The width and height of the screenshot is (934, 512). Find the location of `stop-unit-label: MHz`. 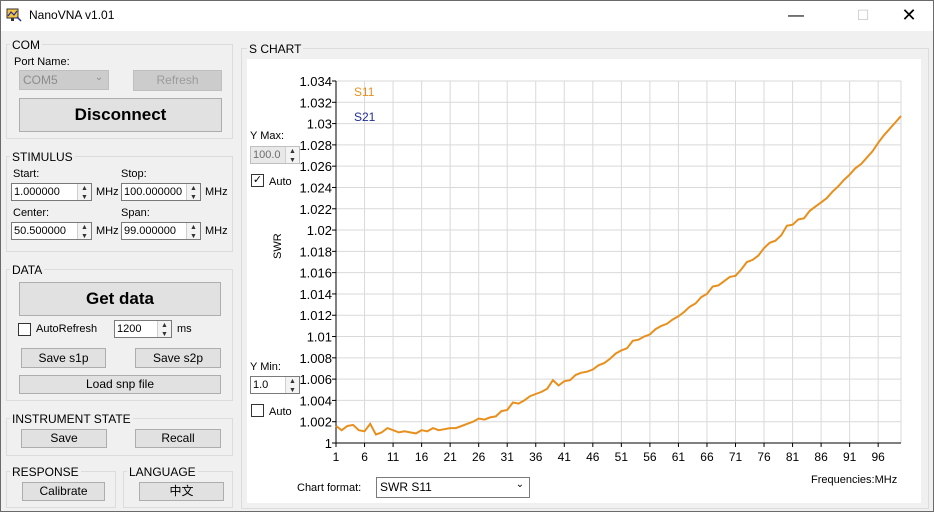

stop-unit-label: MHz is located at coordinates (216, 192).